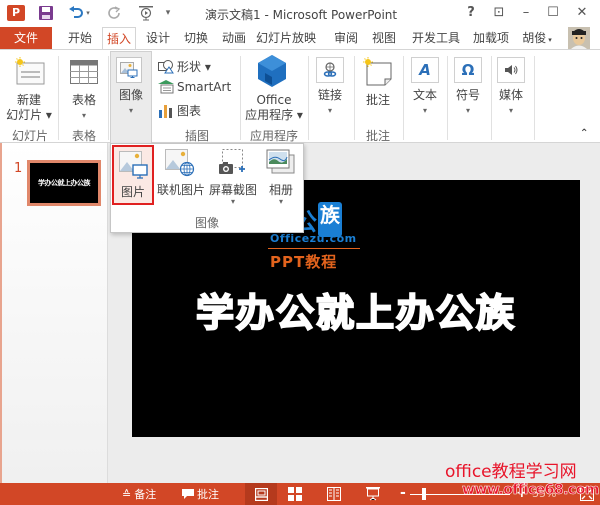 This screenshot has width=600, height=505. I want to click on normal-view-button, so click(261, 494).